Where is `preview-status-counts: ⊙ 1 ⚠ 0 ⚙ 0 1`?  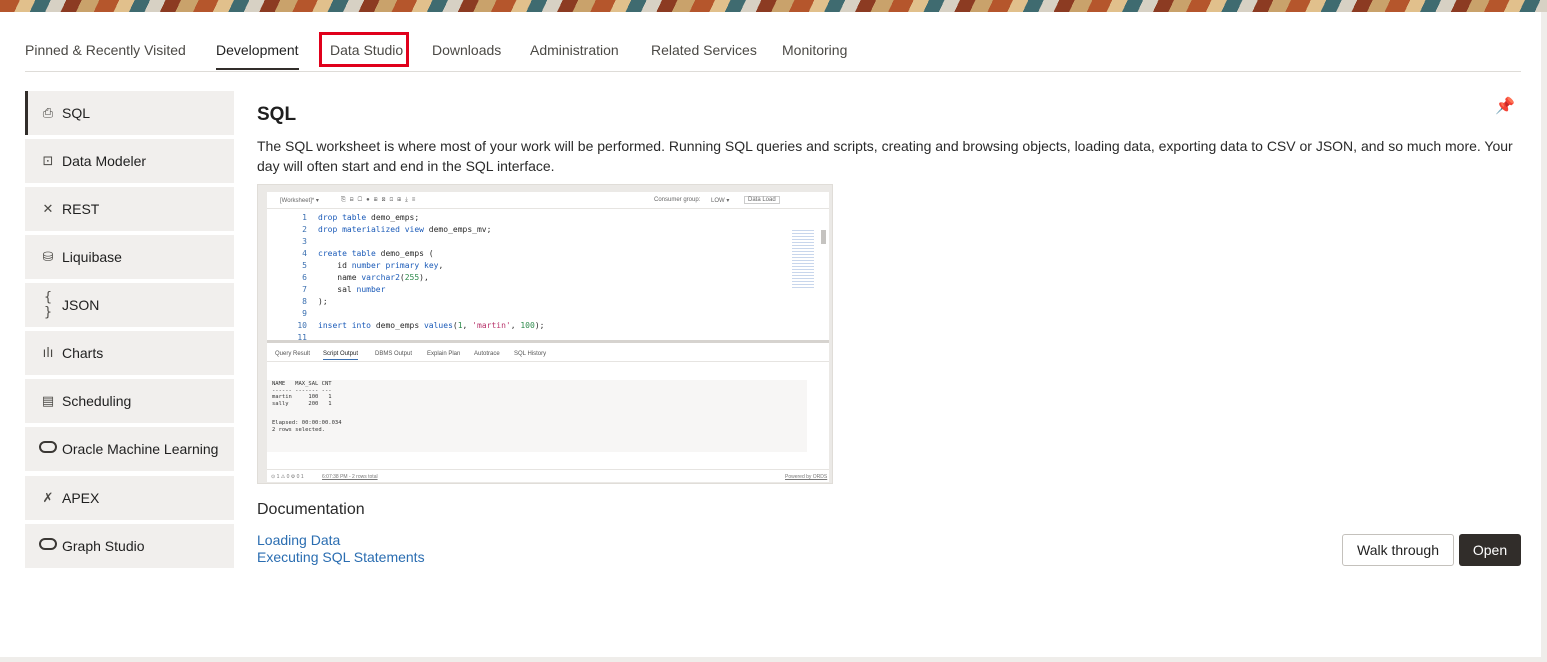
preview-status-counts: ⊙ 1 ⚠ 0 ⚙ 0 1 is located at coordinates (287, 477).